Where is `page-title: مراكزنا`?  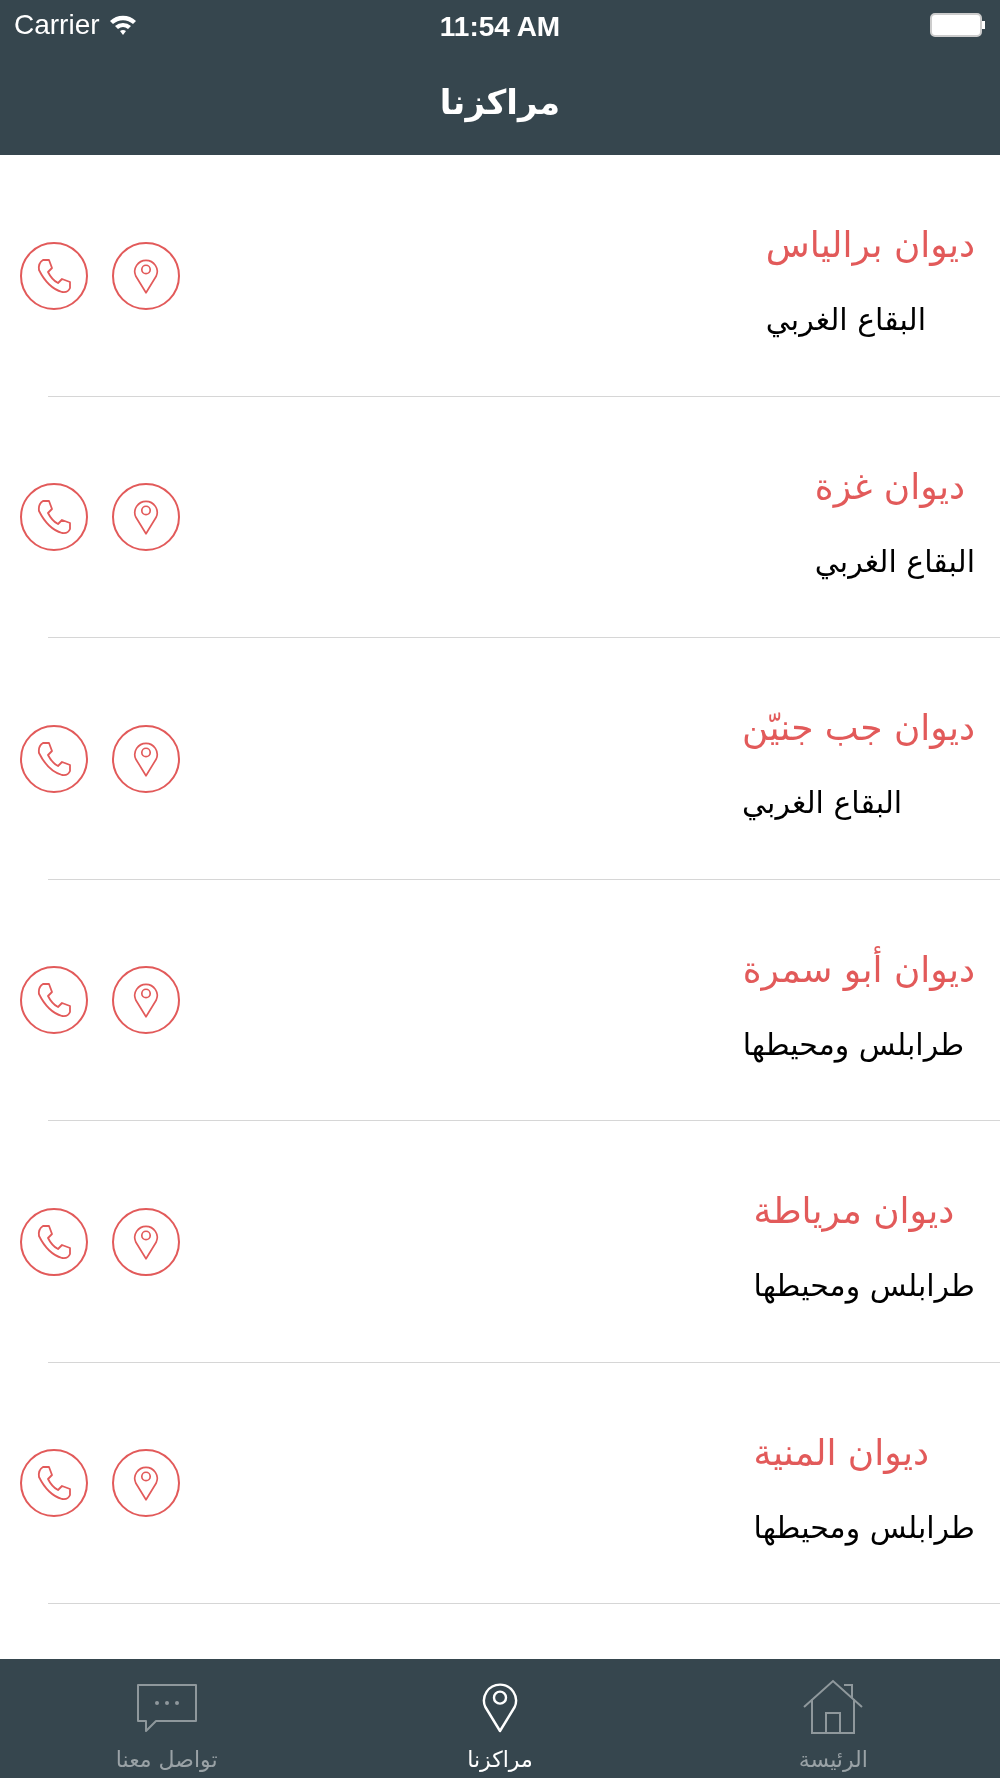 page-title: مراكزنا is located at coordinates (500, 103).